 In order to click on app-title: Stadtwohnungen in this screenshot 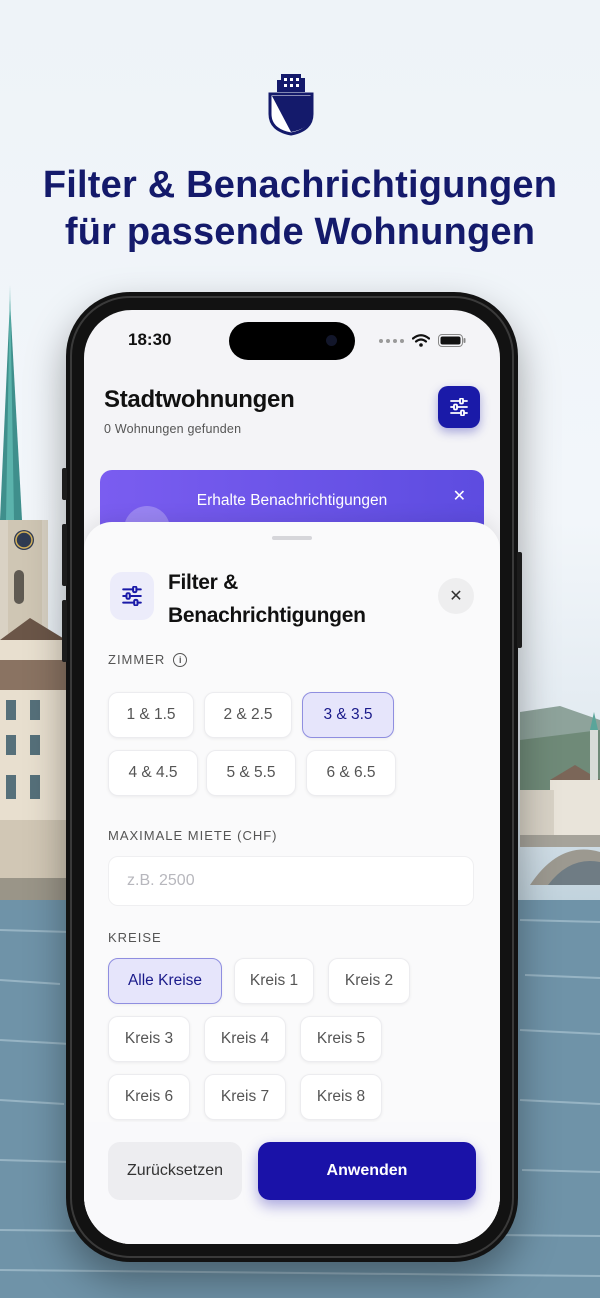, I will do `click(199, 399)`.